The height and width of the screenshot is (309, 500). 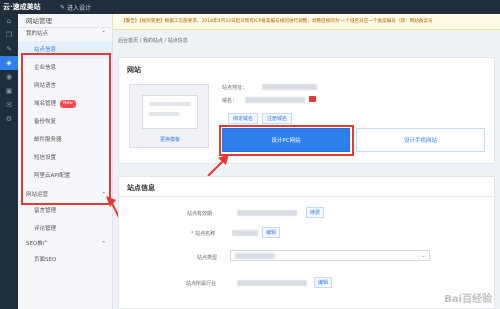 What do you see at coordinates (37, 34) in the screenshot?
I see `group-label: 我的站点` at bounding box center [37, 34].